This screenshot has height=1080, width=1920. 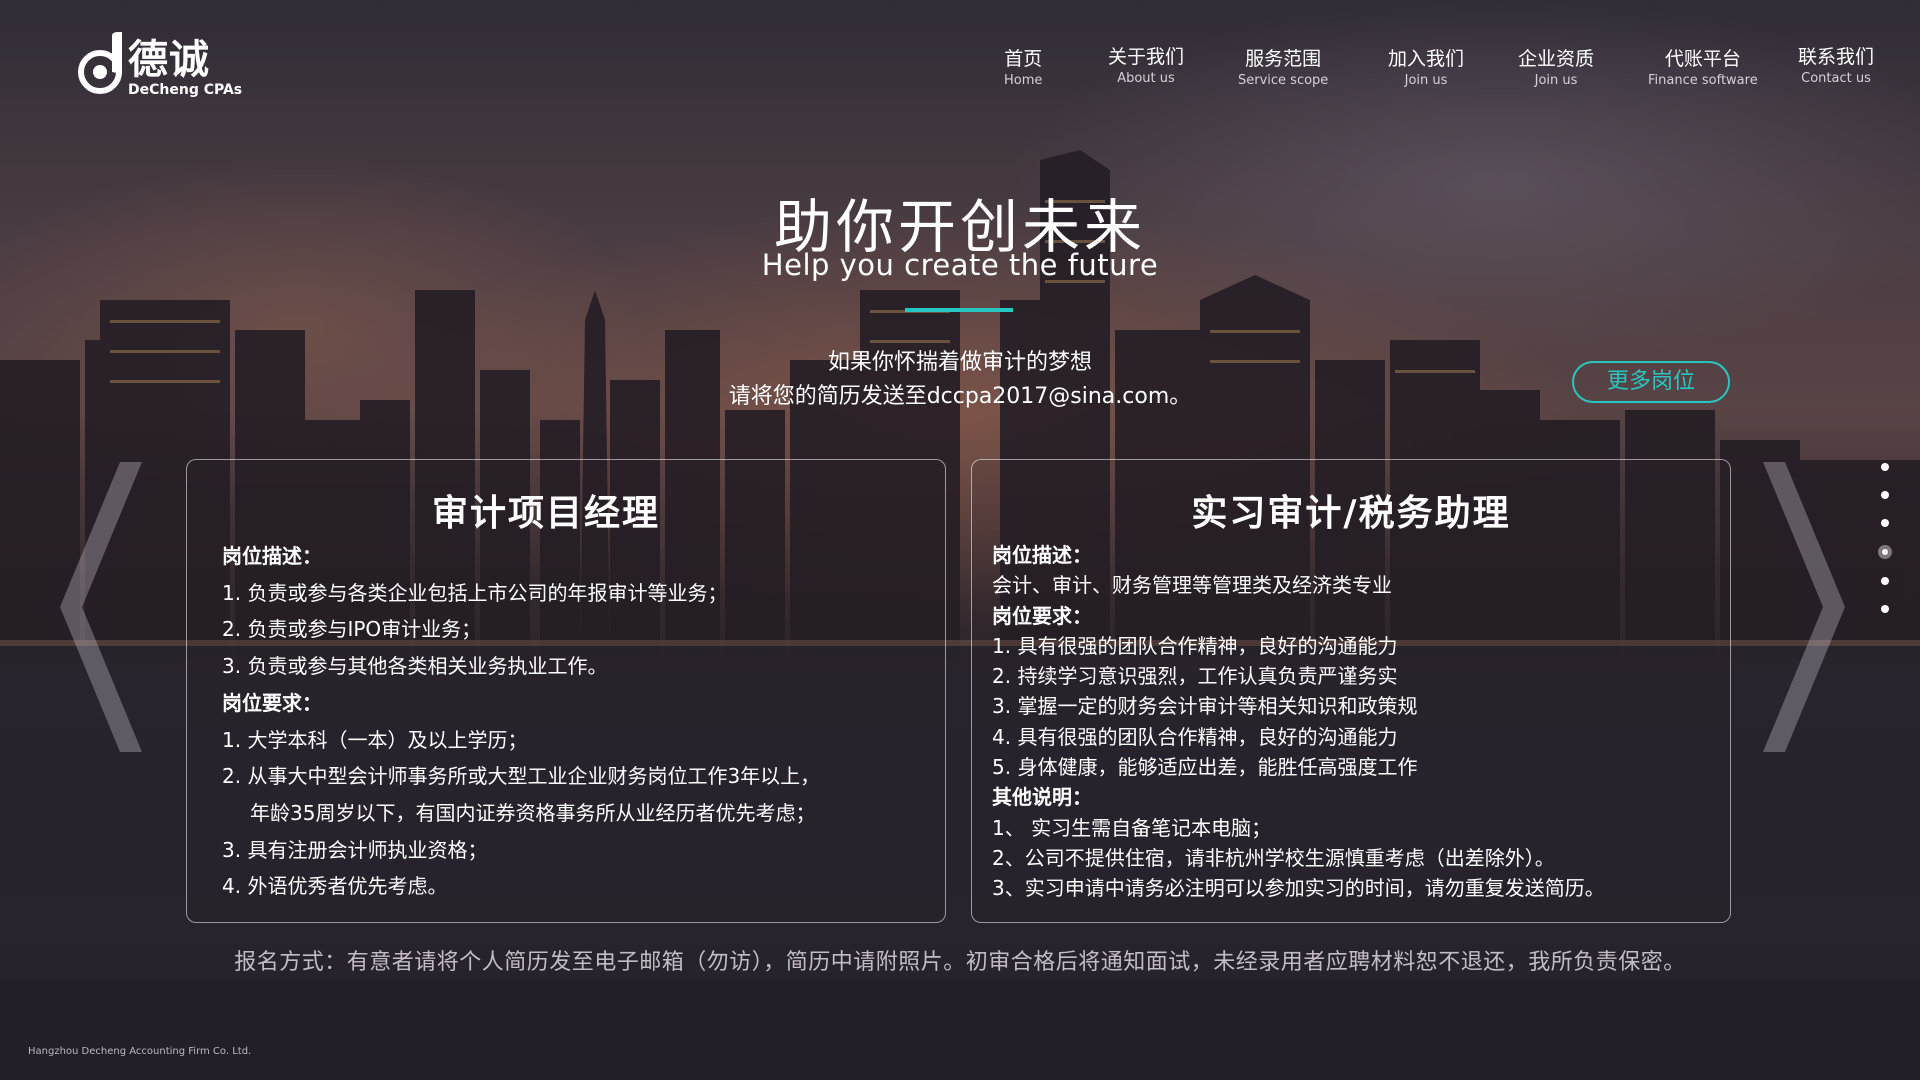 I want to click on description-item: 1. 负责或参与各类企业包括上市公司的年报审计等业务；, so click(x=475, y=592).